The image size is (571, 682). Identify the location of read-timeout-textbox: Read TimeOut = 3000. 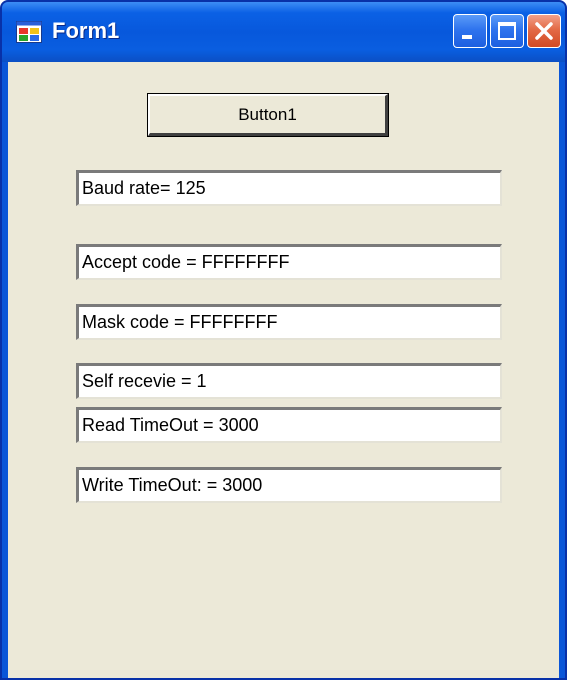
(289, 425).